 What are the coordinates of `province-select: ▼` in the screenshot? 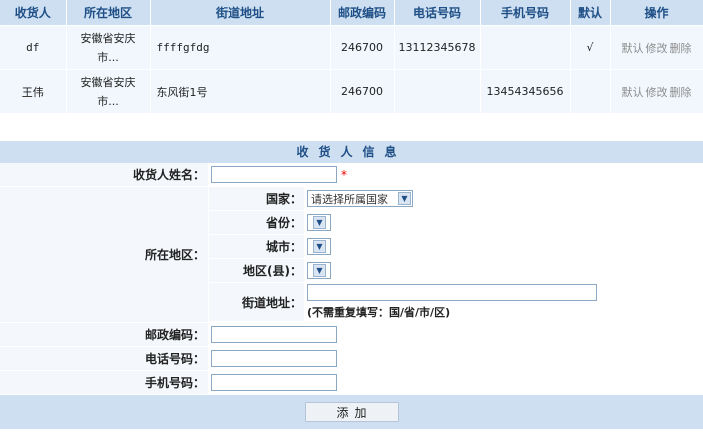 It's located at (319, 222).